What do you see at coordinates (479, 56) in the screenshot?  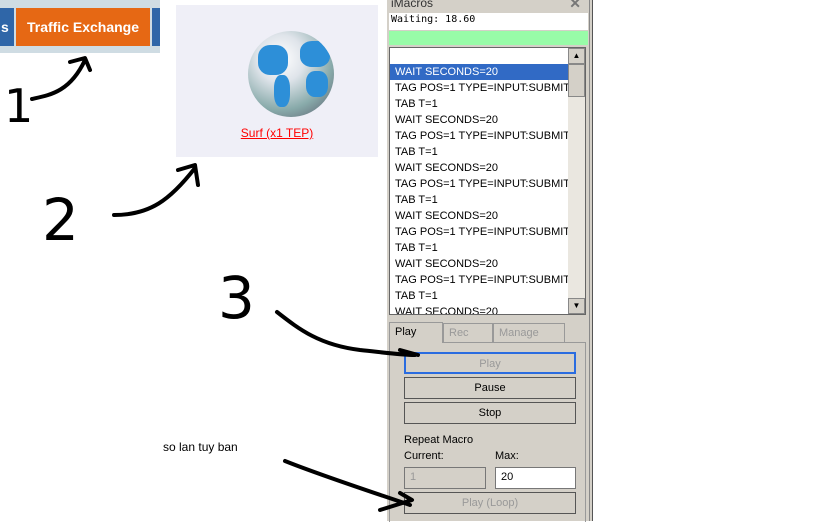 I see `macro-line` at bounding box center [479, 56].